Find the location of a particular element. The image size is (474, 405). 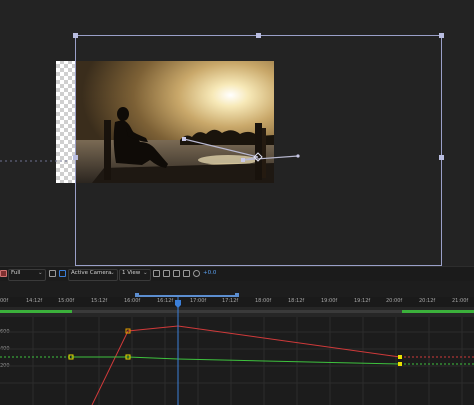

exposure-value: +0.0 is located at coordinates (209, 273).